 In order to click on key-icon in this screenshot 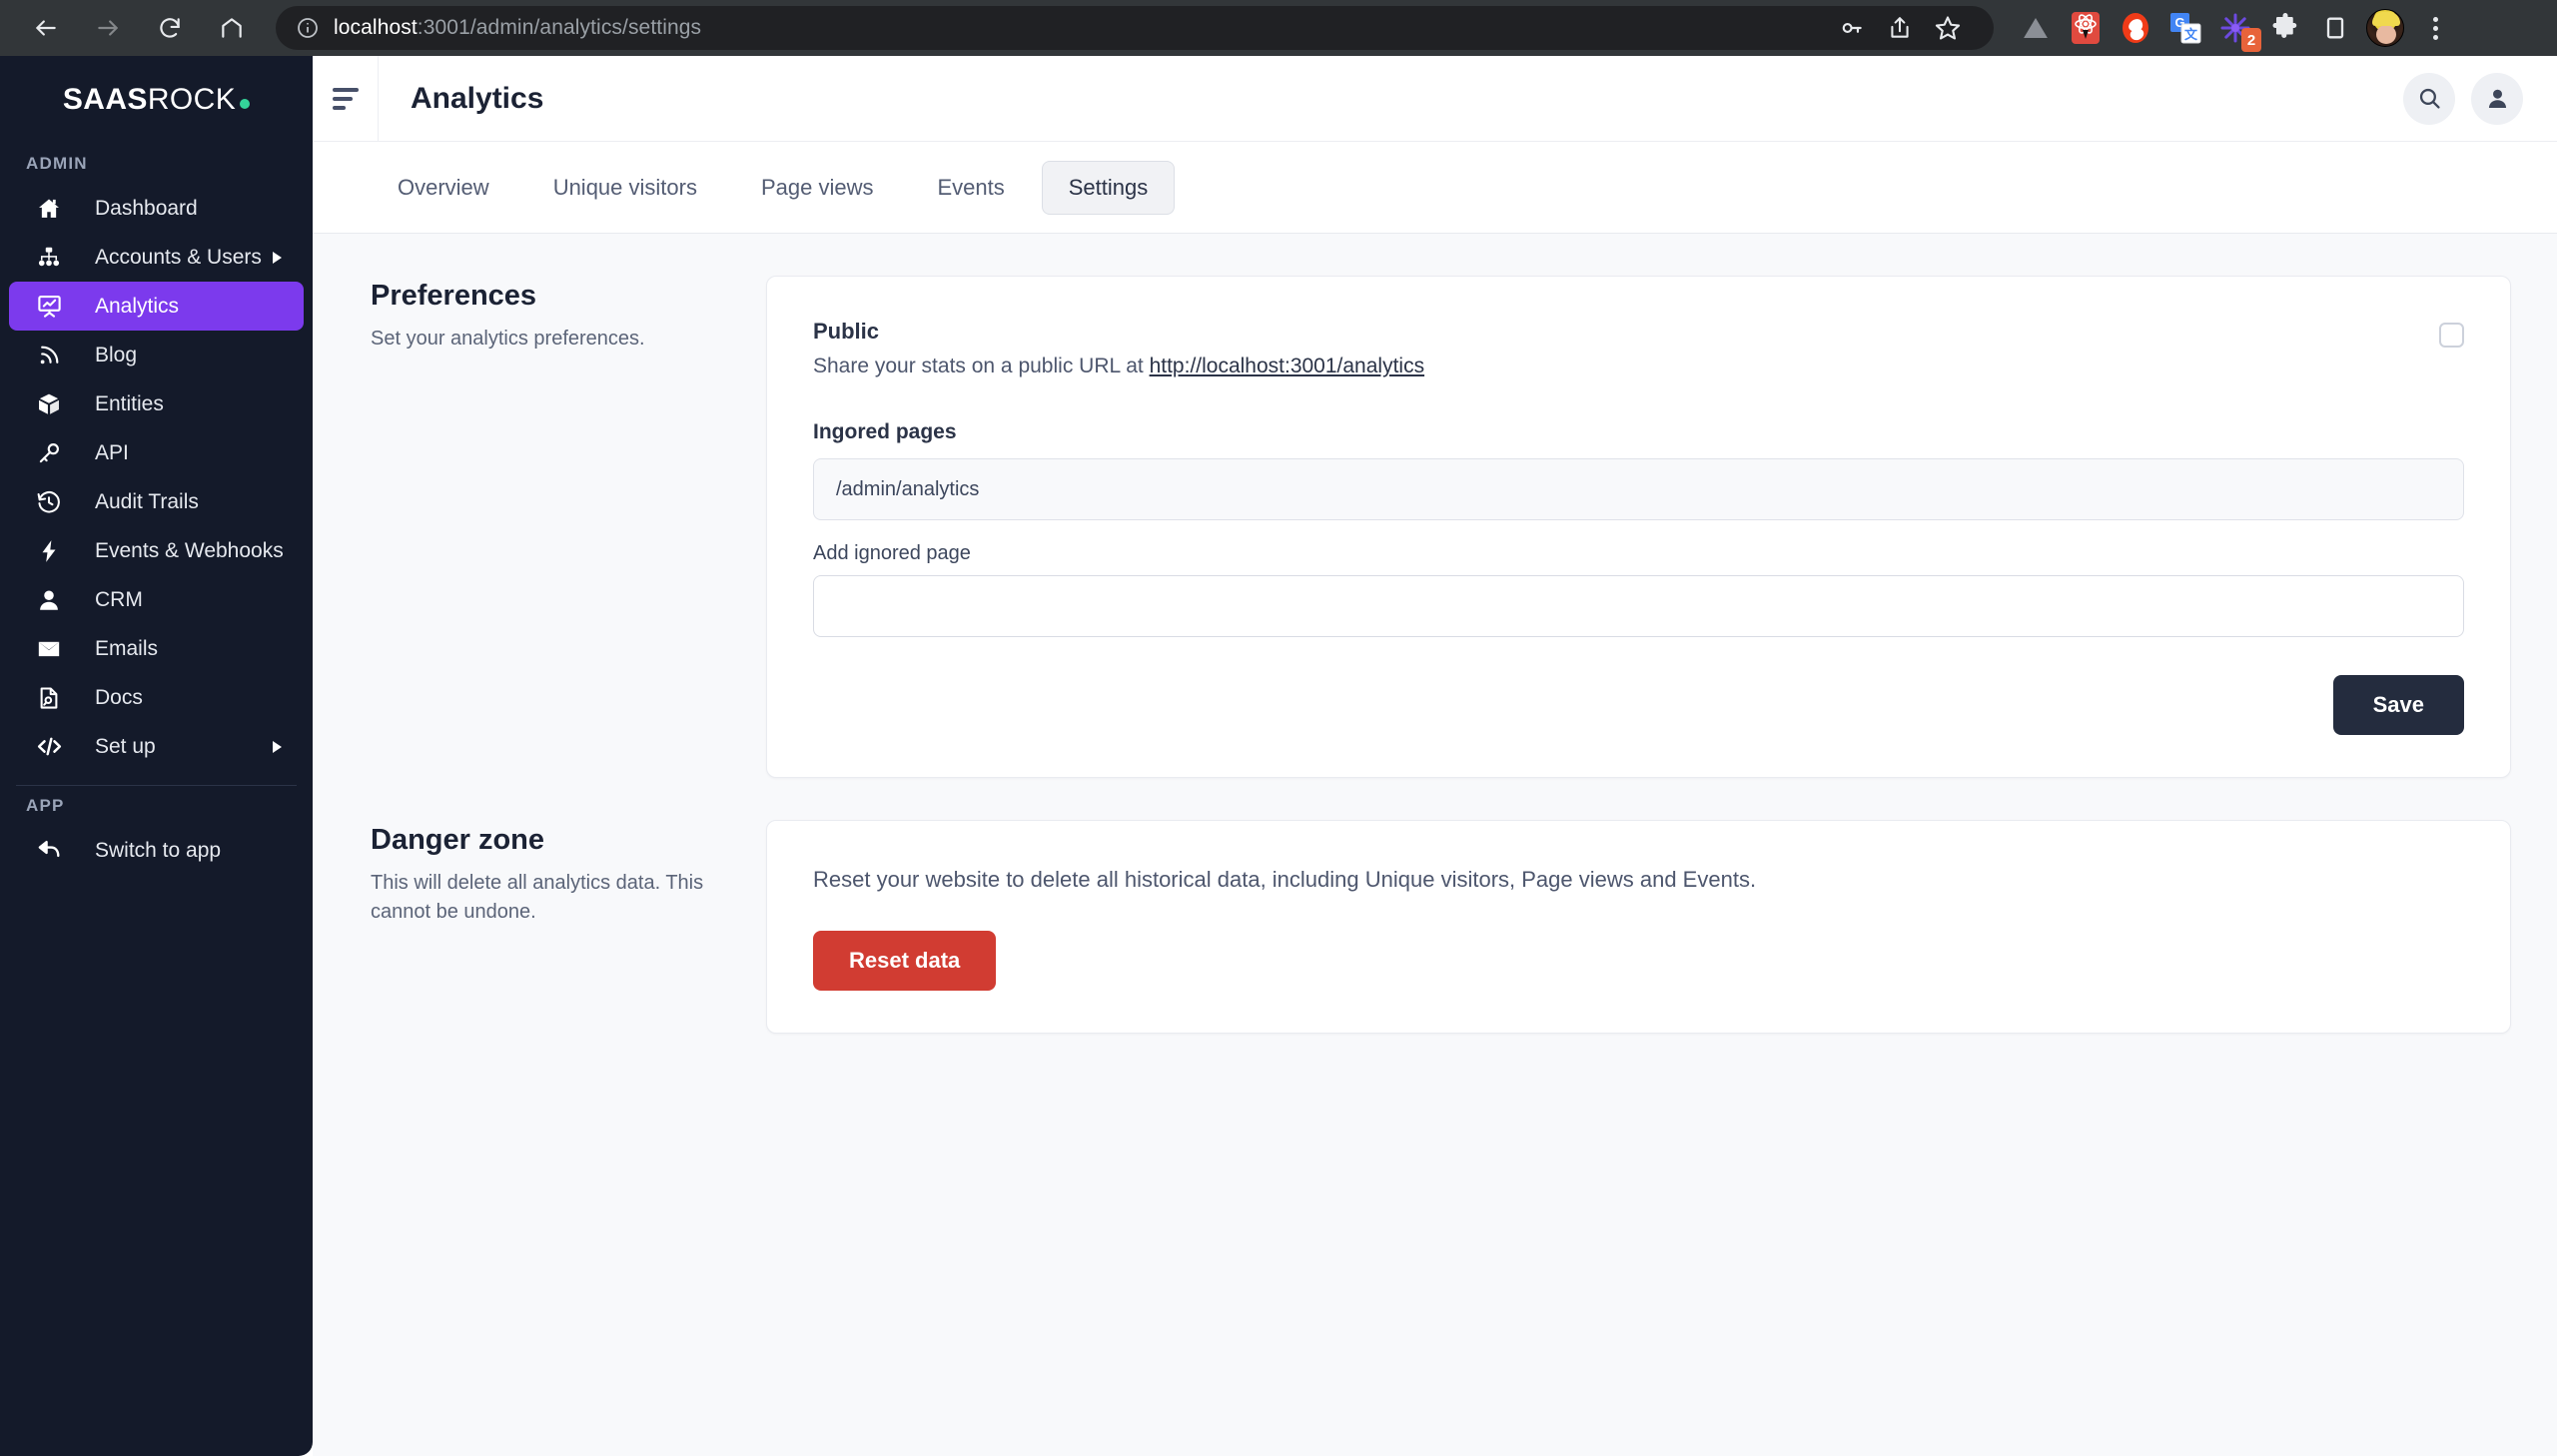, I will do `click(1852, 28)`.